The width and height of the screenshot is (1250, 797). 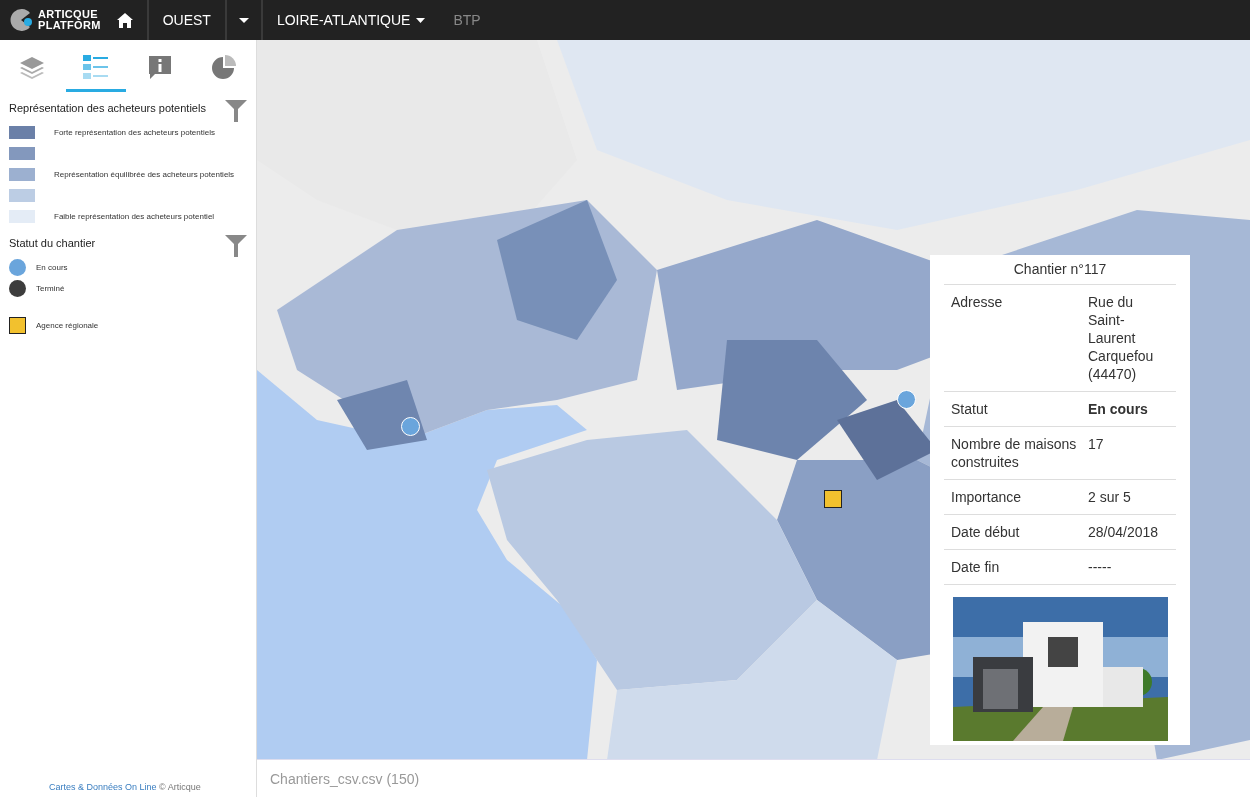 I want to click on logo-text: ARTICQUE PLATFORM, so click(x=69, y=20).